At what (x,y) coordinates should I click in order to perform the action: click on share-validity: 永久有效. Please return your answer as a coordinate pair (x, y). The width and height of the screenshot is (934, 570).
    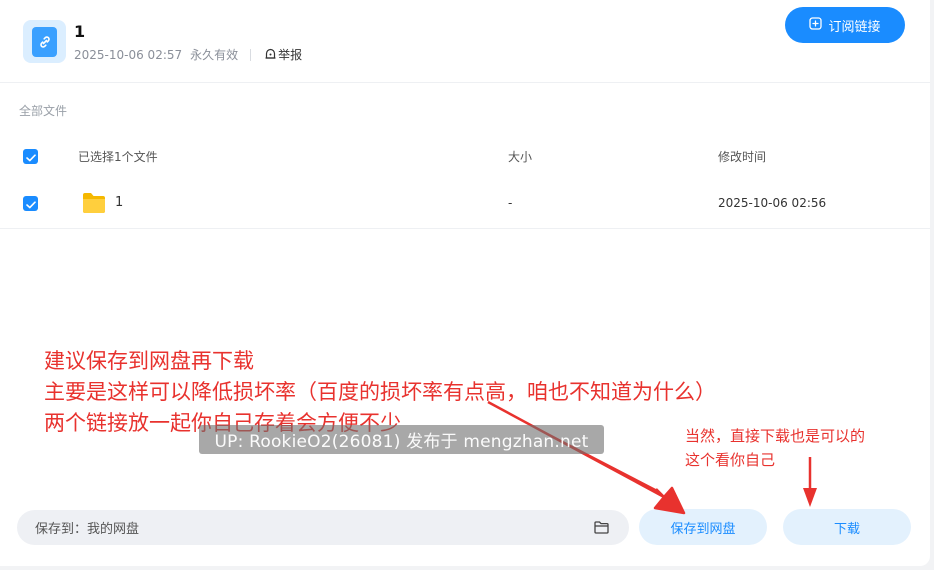
    Looking at the image, I should click on (214, 55).